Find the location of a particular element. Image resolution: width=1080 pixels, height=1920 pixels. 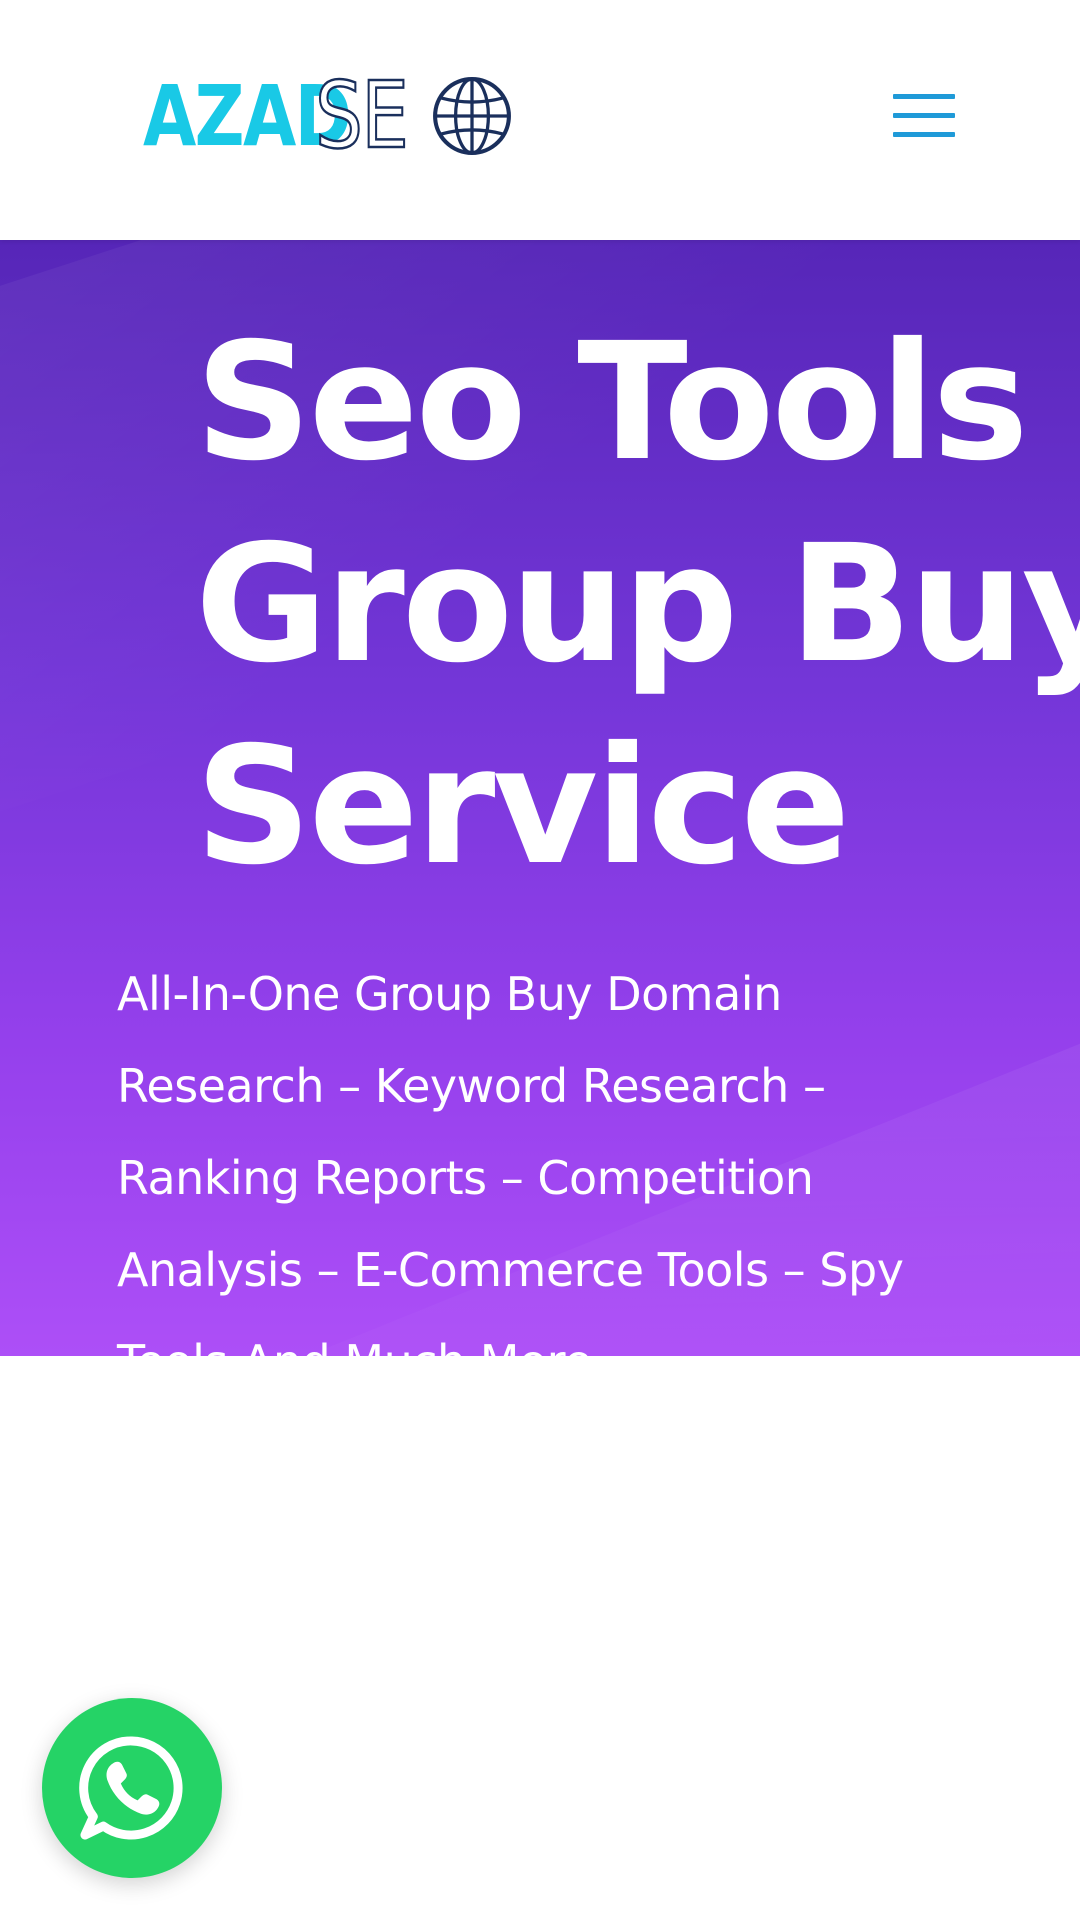

logo-text-azad: AZAD is located at coordinates (247, 116).